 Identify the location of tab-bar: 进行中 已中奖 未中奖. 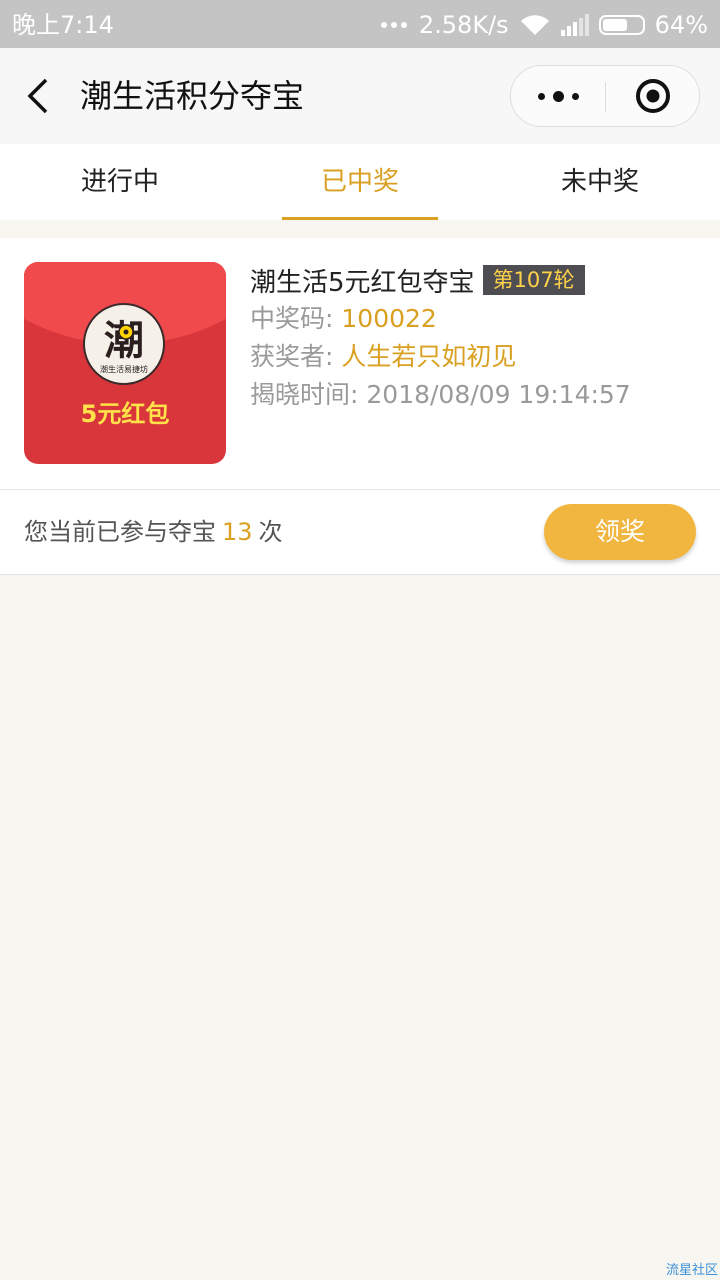
(360, 182).